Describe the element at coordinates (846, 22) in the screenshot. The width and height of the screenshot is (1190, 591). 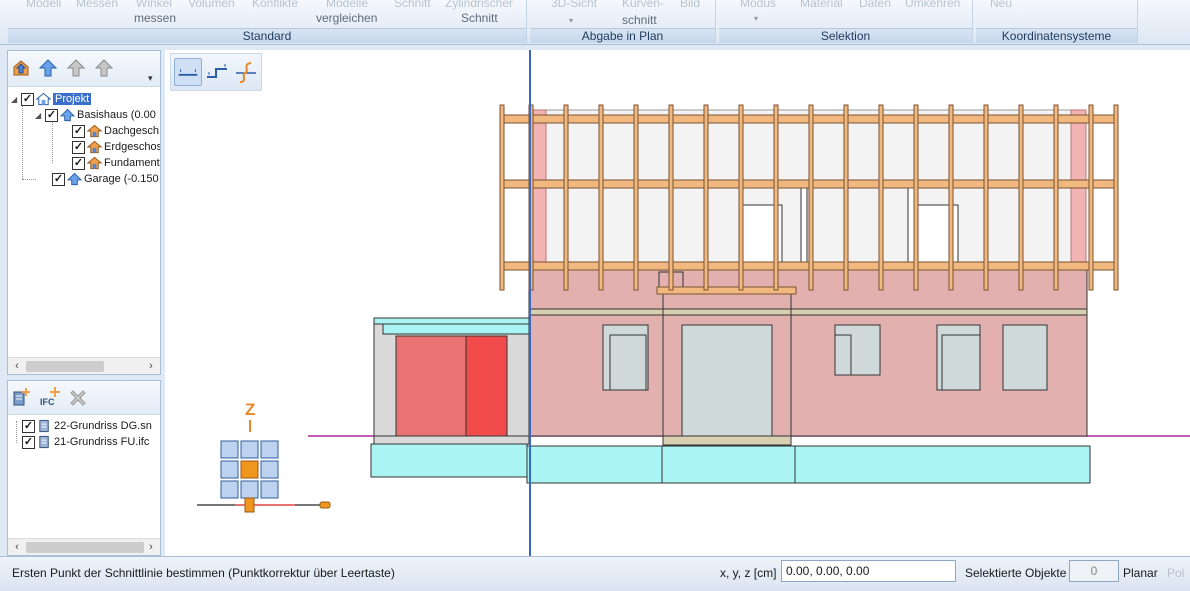
I see `group-selektion: Selektion` at that location.